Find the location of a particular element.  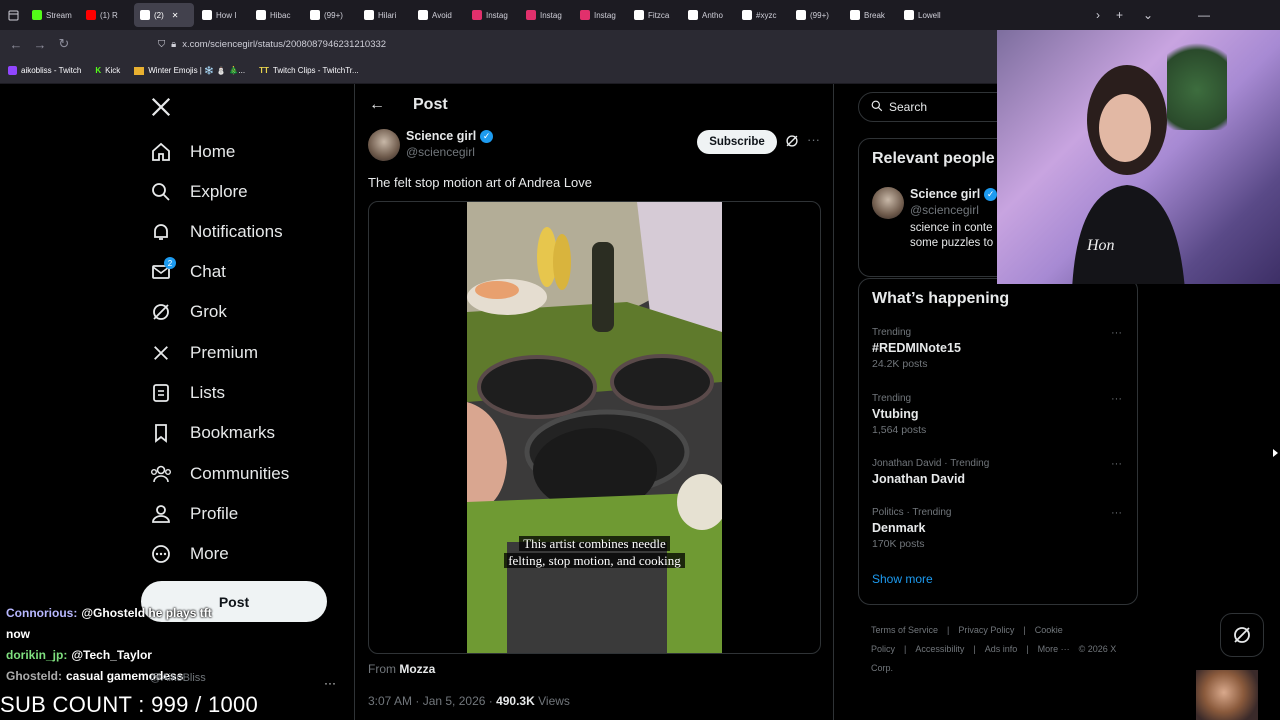

svg-text: Hon is located at coordinates (1100, 245).